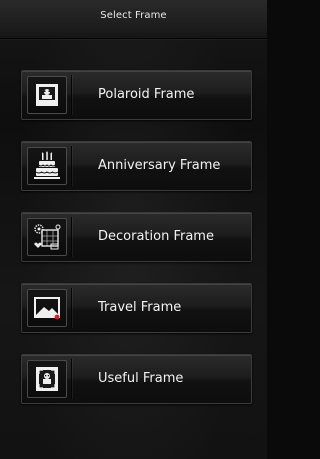 This screenshot has width=320, height=459. Describe the element at coordinates (47, 237) in the screenshot. I see `decoration-frame-icon` at that location.